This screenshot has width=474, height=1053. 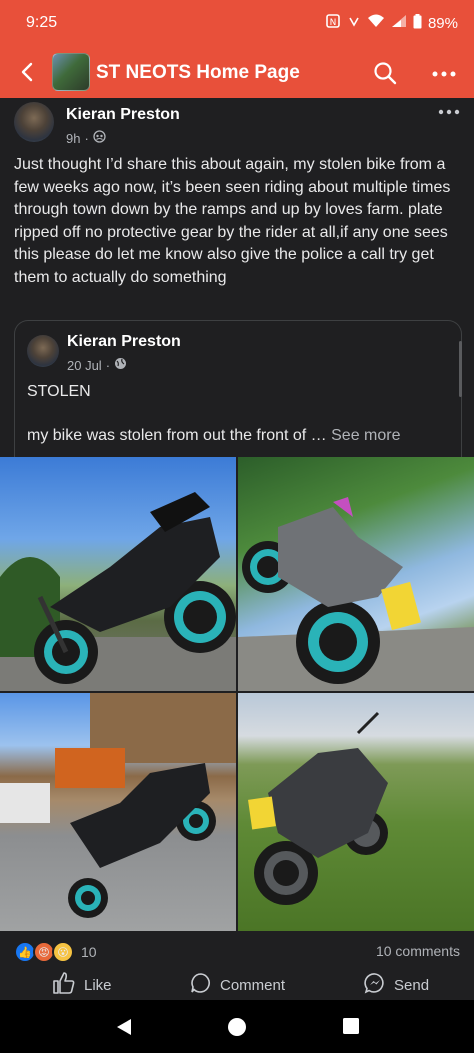 I want to click on like-button: Like, so click(x=82, y=985).